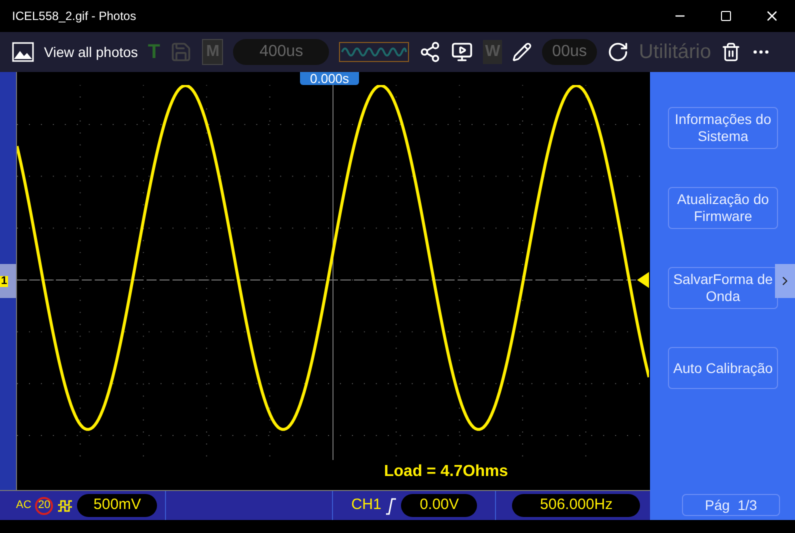  I want to click on menu-button: Auto Calibração, so click(723, 368).